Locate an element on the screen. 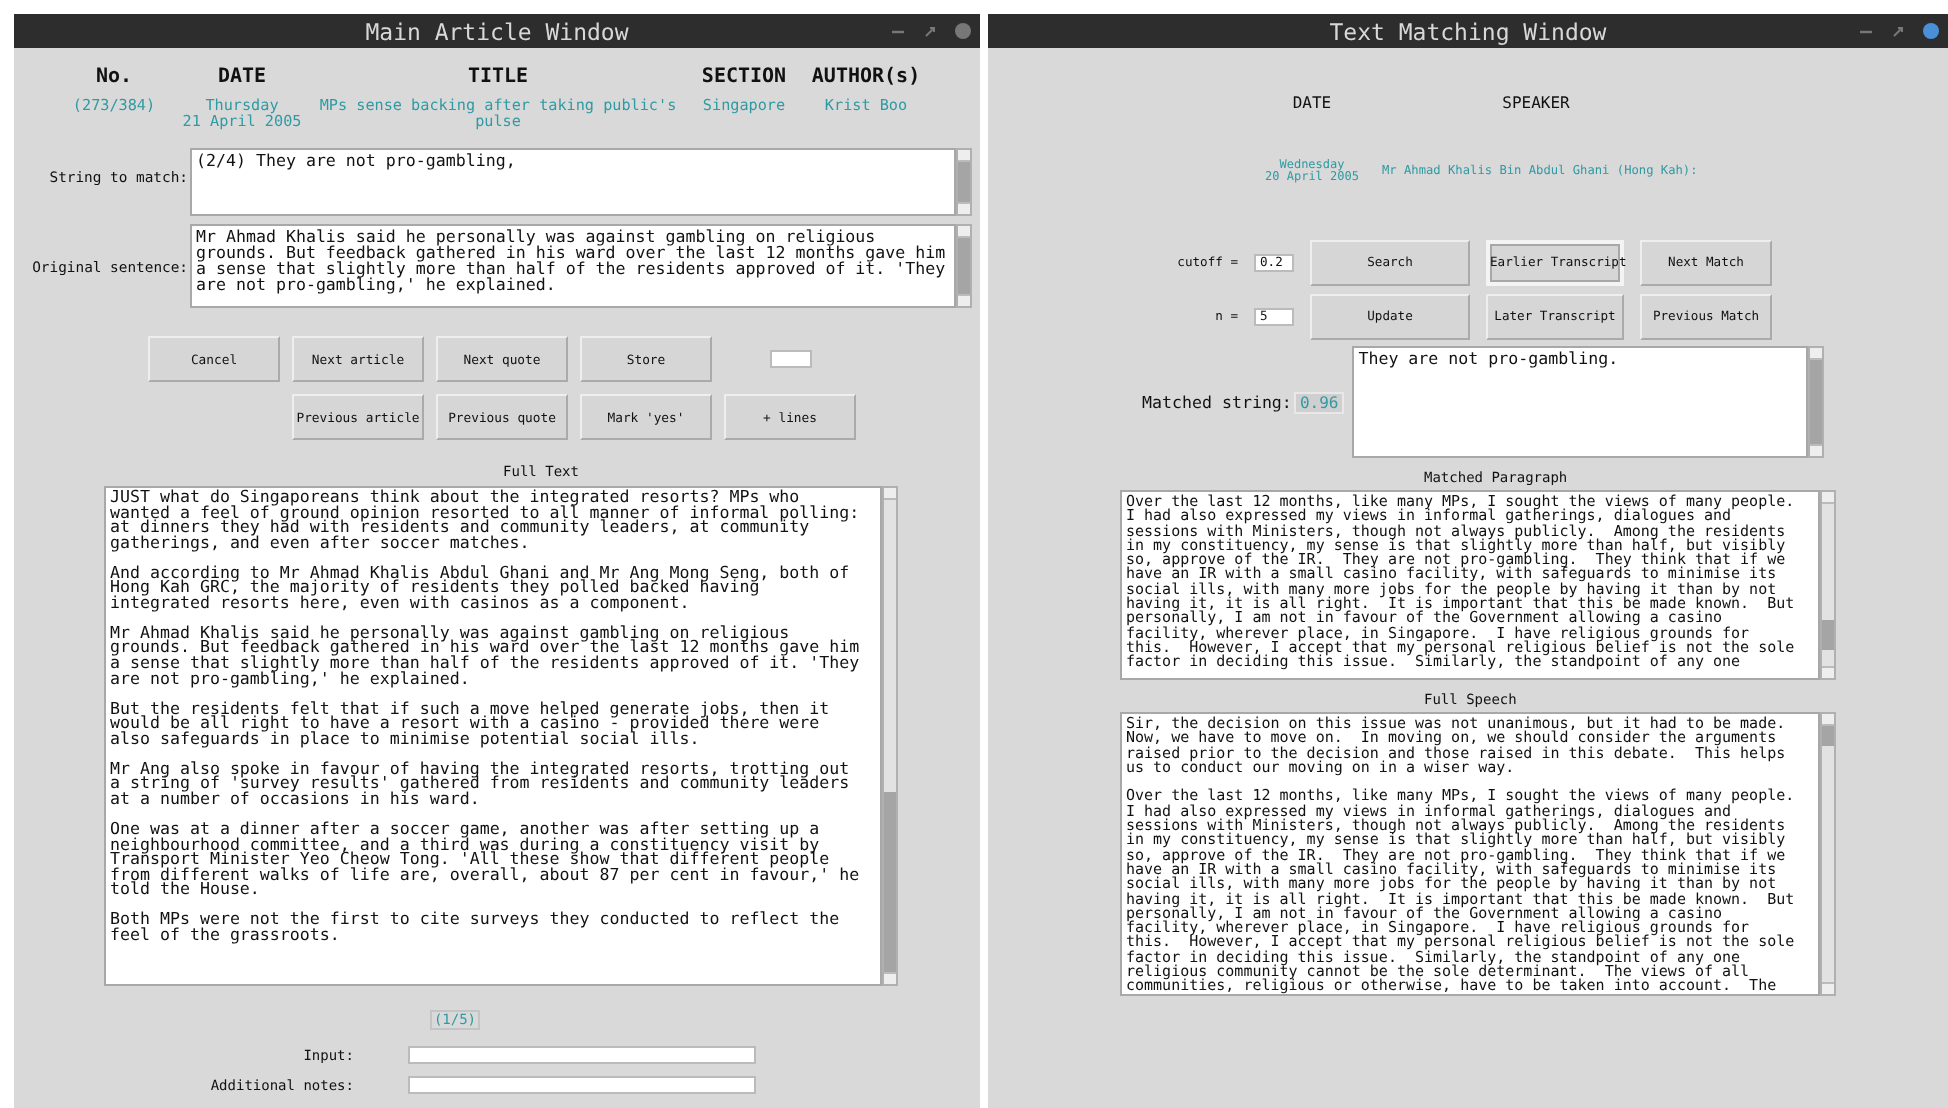 This screenshot has width=1948, height=1108. column-heading: SECTION is located at coordinates (744, 77).